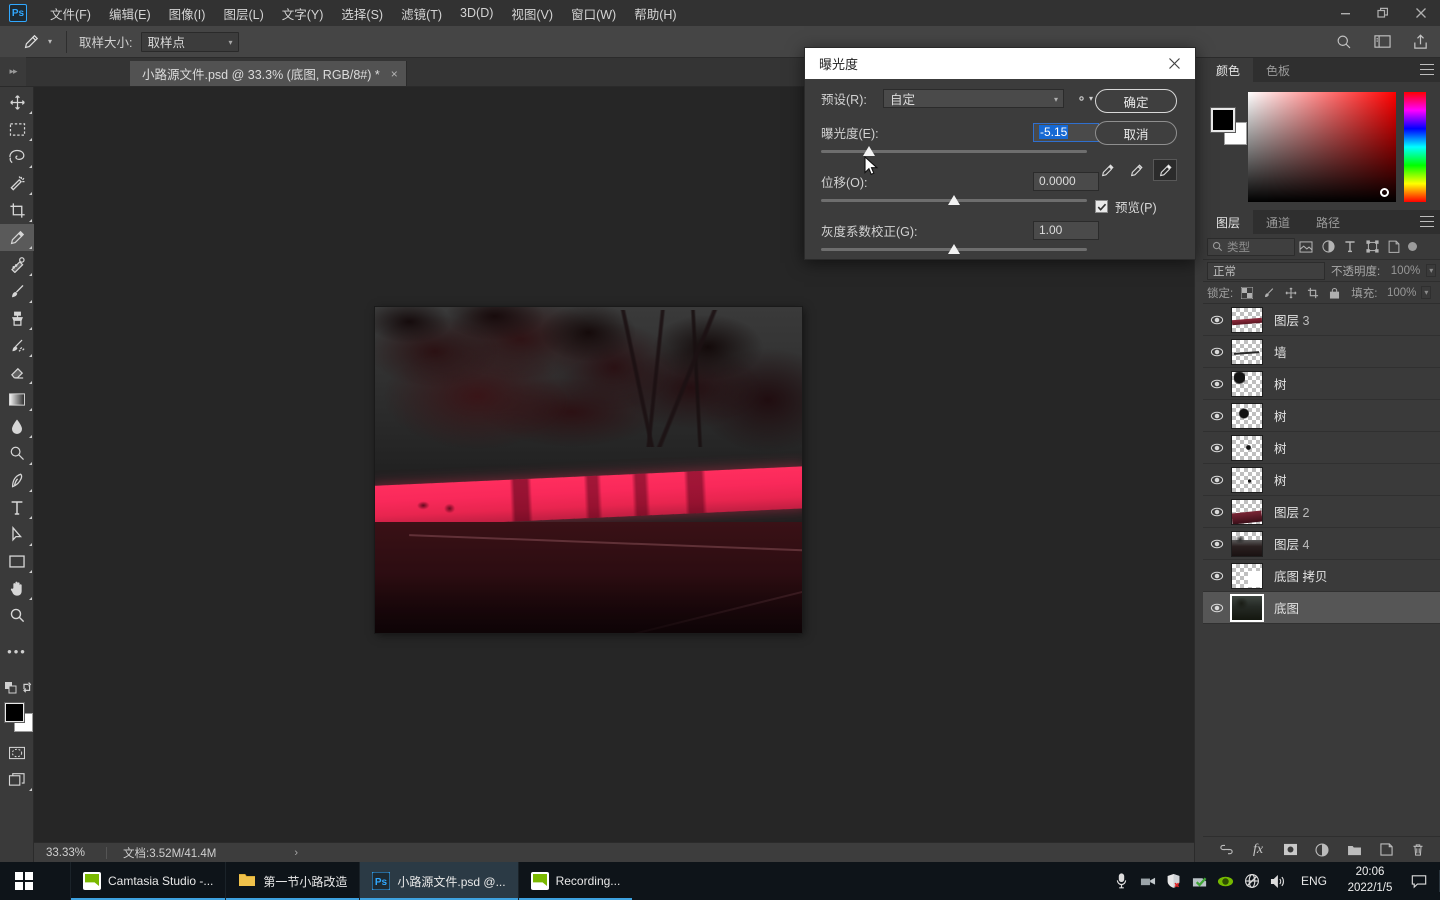  I want to click on close-icon, so click(1421, 13).